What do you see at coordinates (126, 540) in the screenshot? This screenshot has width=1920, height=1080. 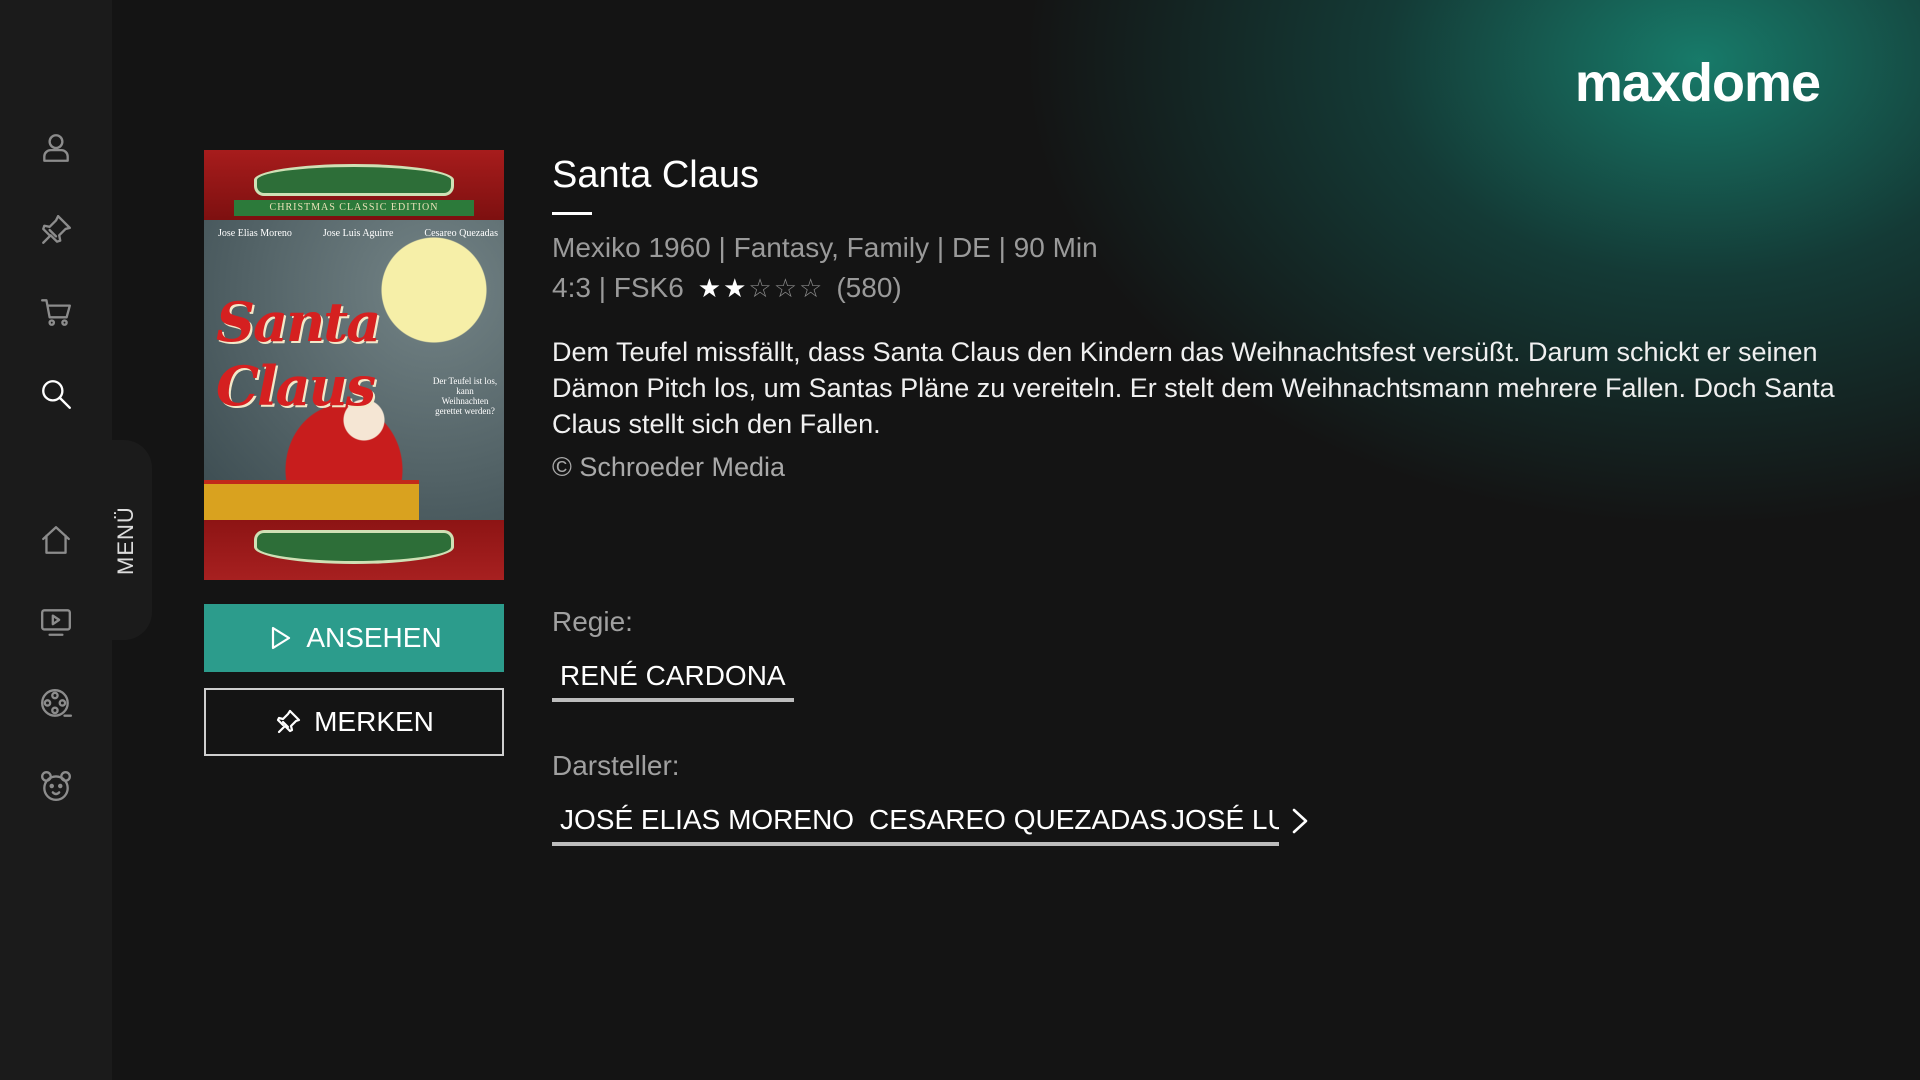 I see `menu-label: MENÜ` at bounding box center [126, 540].